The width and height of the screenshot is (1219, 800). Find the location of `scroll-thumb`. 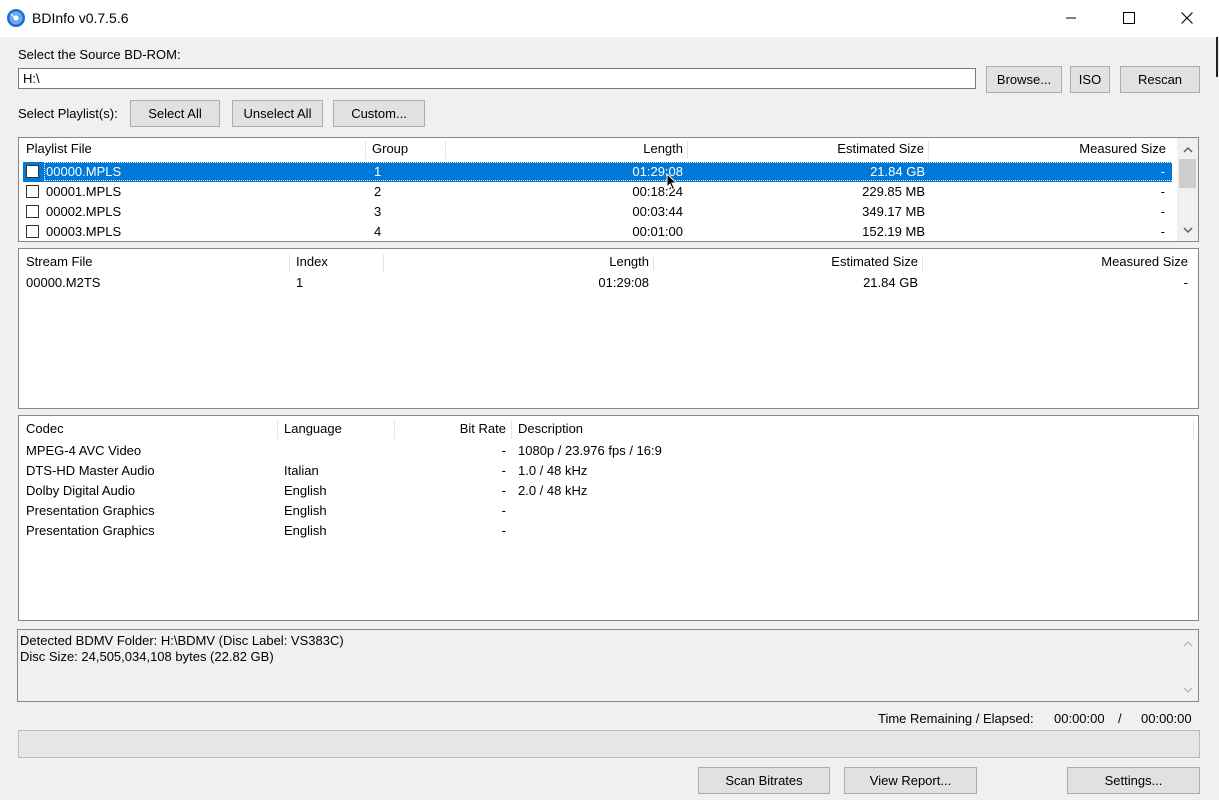

scroll-thumb is located at coordinates (1187, 173).